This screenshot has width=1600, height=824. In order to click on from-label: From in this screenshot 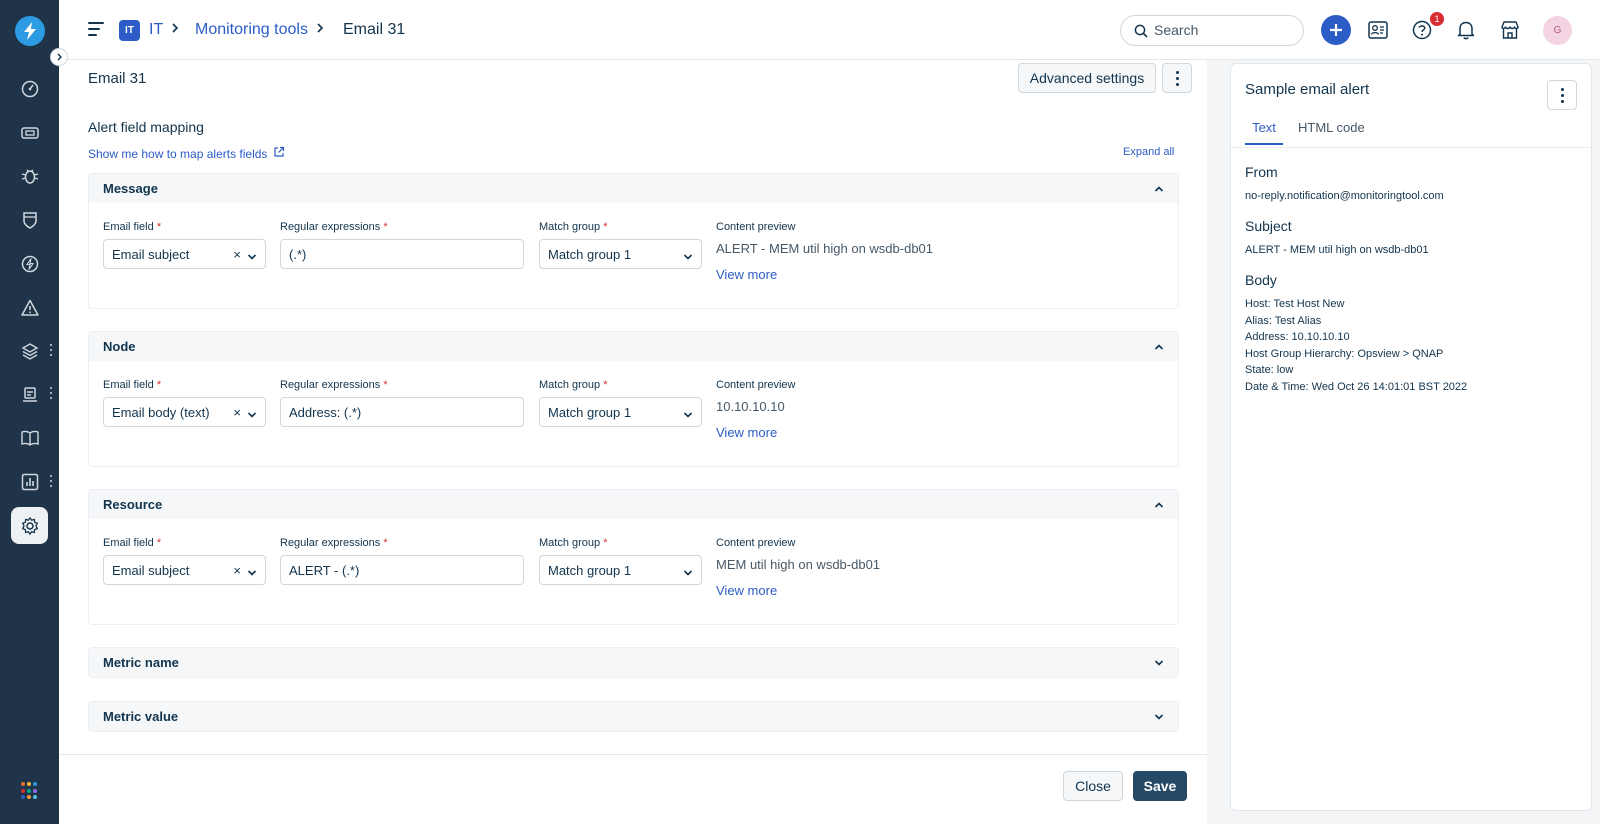, I will do `click(1261, 172)`.